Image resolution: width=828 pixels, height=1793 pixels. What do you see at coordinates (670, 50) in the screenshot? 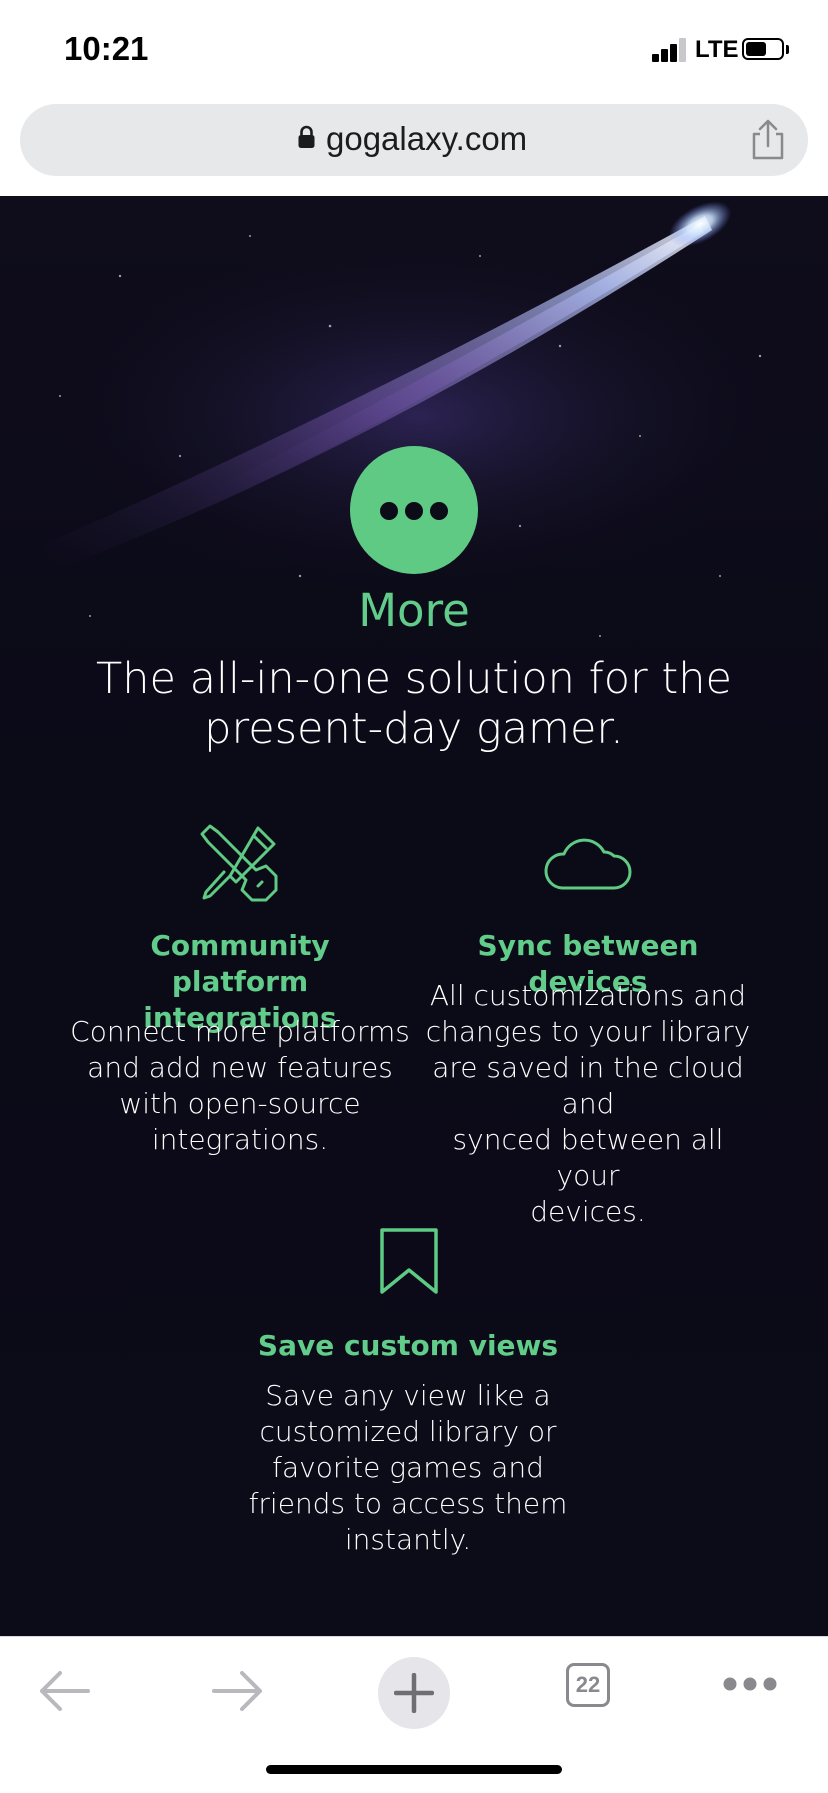
I see `signal-icon` at bounding box center [670, 50].